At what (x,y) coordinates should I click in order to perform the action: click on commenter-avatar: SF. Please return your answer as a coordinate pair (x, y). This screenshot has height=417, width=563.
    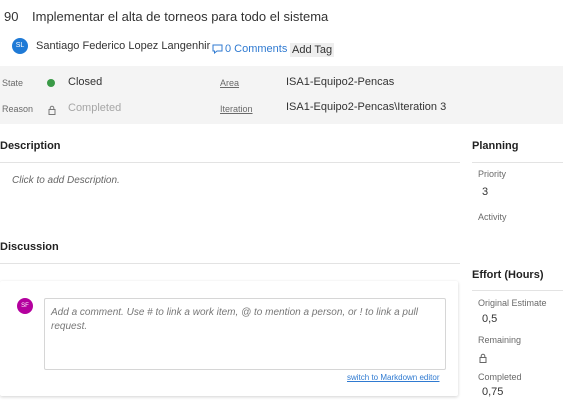
    Looking at the image, I should click on (25, 306).